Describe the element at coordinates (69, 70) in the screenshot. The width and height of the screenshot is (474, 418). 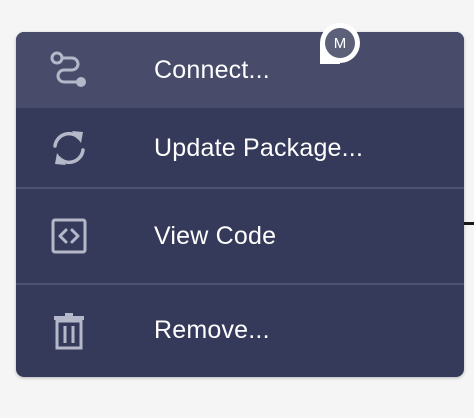
I see `connect-icon` at that location.